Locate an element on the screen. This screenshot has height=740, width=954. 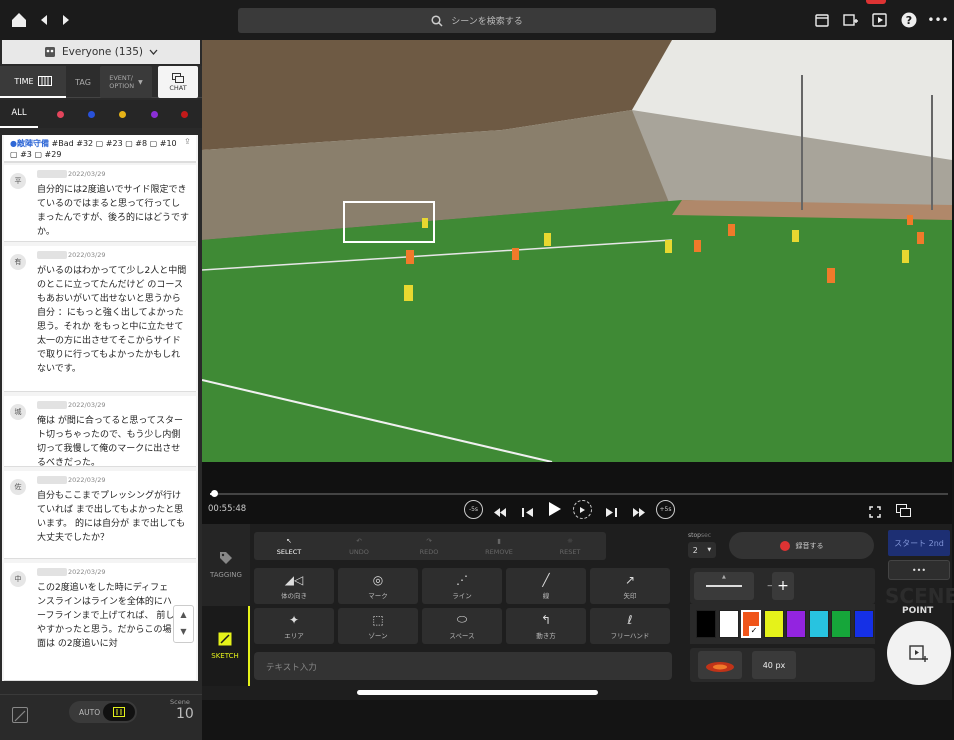
redo-icon: ↷ is located at coordinates (429, 540).